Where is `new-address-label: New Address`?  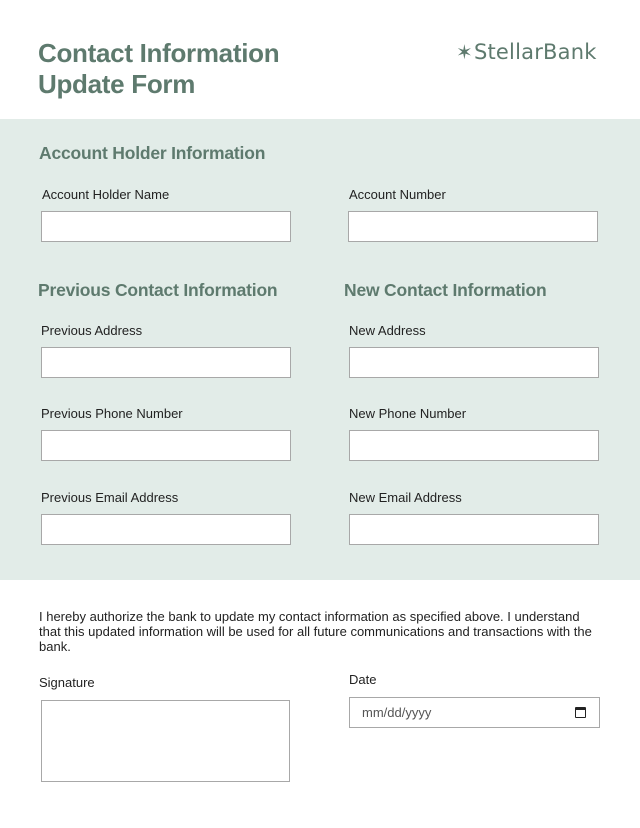 new-address-label: New Address is located at coordinates (387, 330).